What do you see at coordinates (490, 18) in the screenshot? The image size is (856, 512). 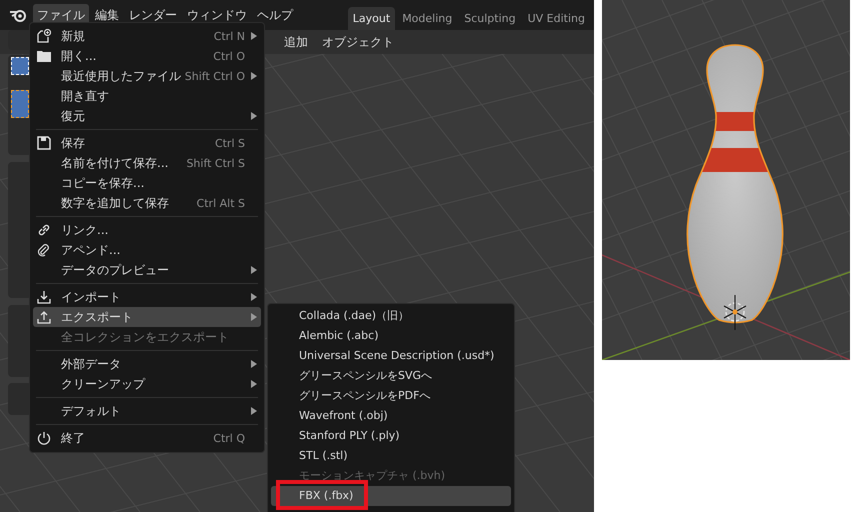 I see `workspace-tab: Sculpting` at bounding box center [490, 18].